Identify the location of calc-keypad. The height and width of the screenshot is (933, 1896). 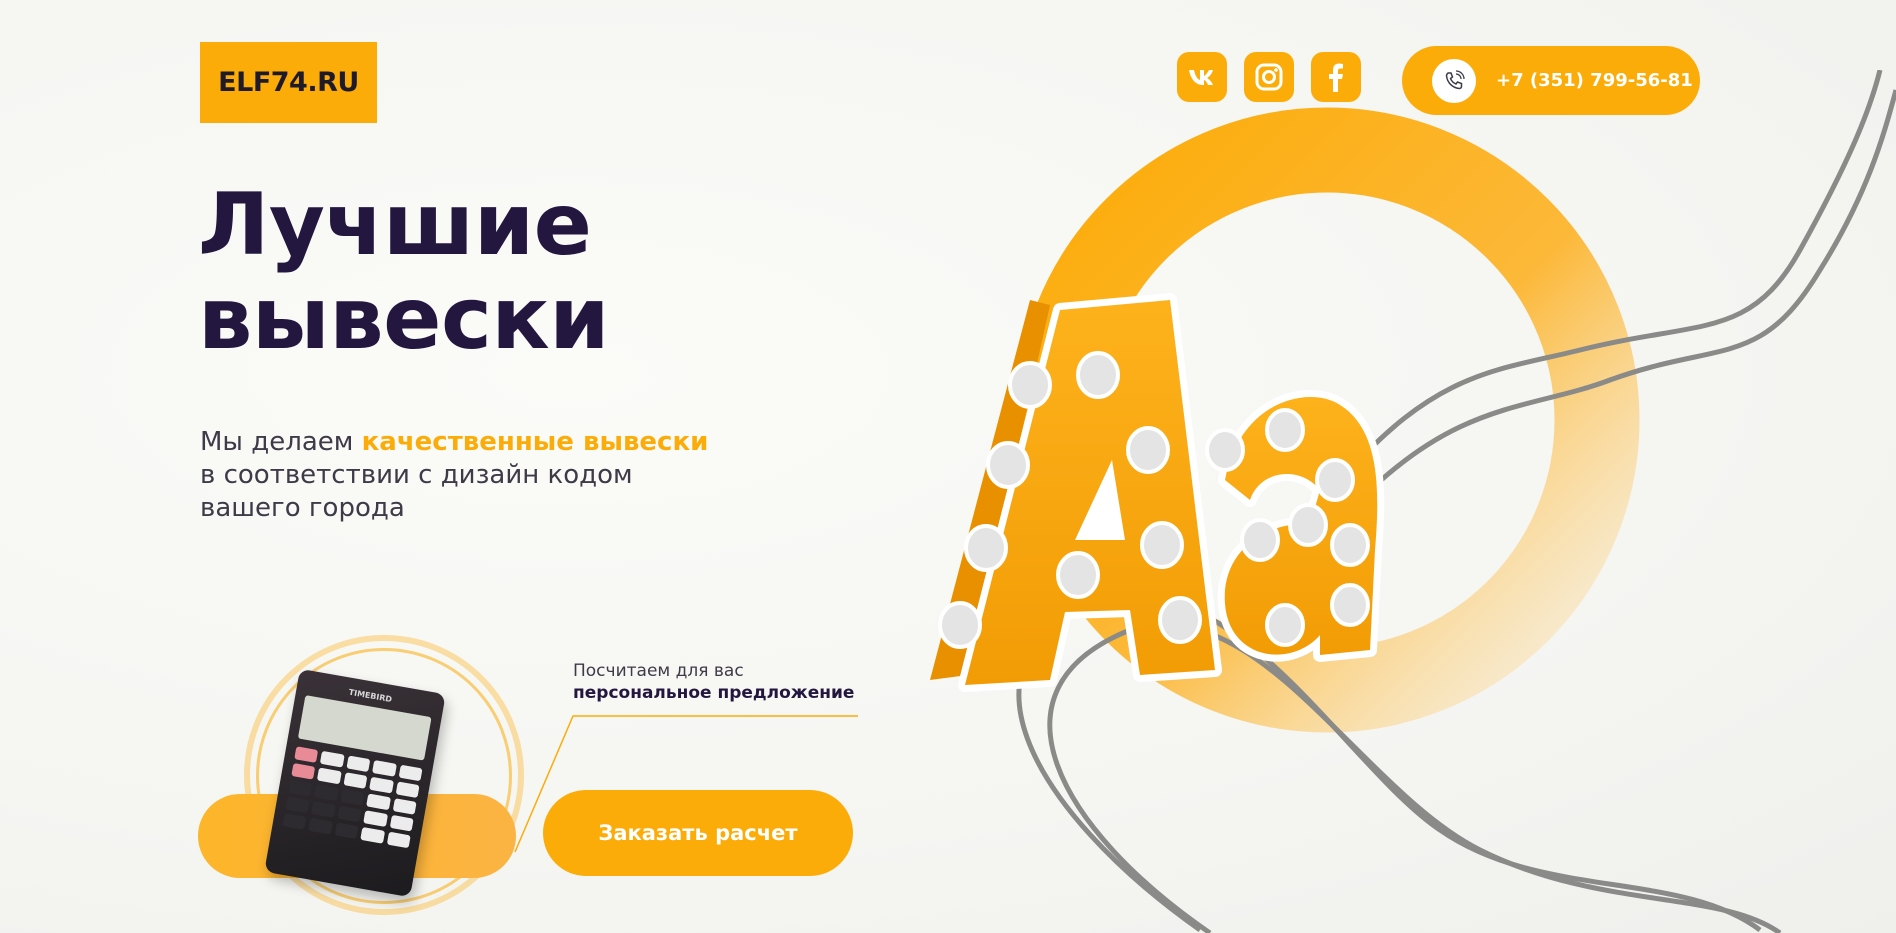
(352, 797).